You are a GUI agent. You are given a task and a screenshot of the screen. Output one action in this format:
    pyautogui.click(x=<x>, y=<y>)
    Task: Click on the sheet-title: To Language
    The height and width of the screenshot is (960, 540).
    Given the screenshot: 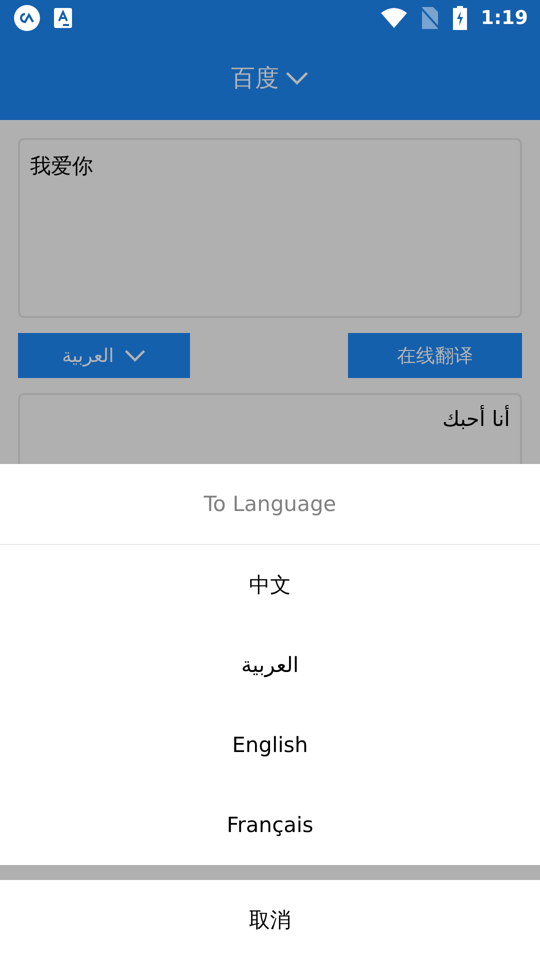 What is the action you would take?
    pyautogui.click(x=270, y=504)
    